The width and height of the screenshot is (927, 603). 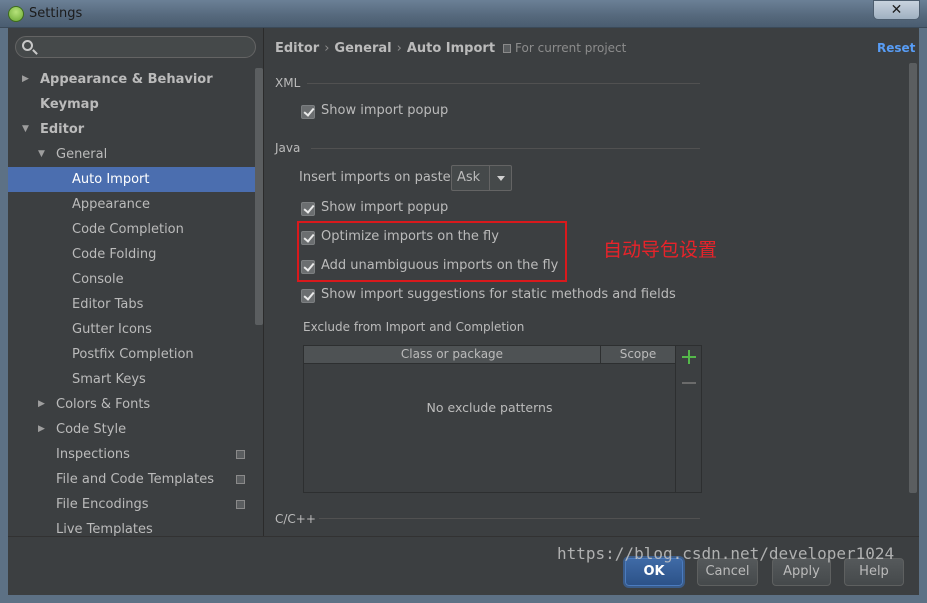 I want to click on add-icon, so click(x=689, y=357).